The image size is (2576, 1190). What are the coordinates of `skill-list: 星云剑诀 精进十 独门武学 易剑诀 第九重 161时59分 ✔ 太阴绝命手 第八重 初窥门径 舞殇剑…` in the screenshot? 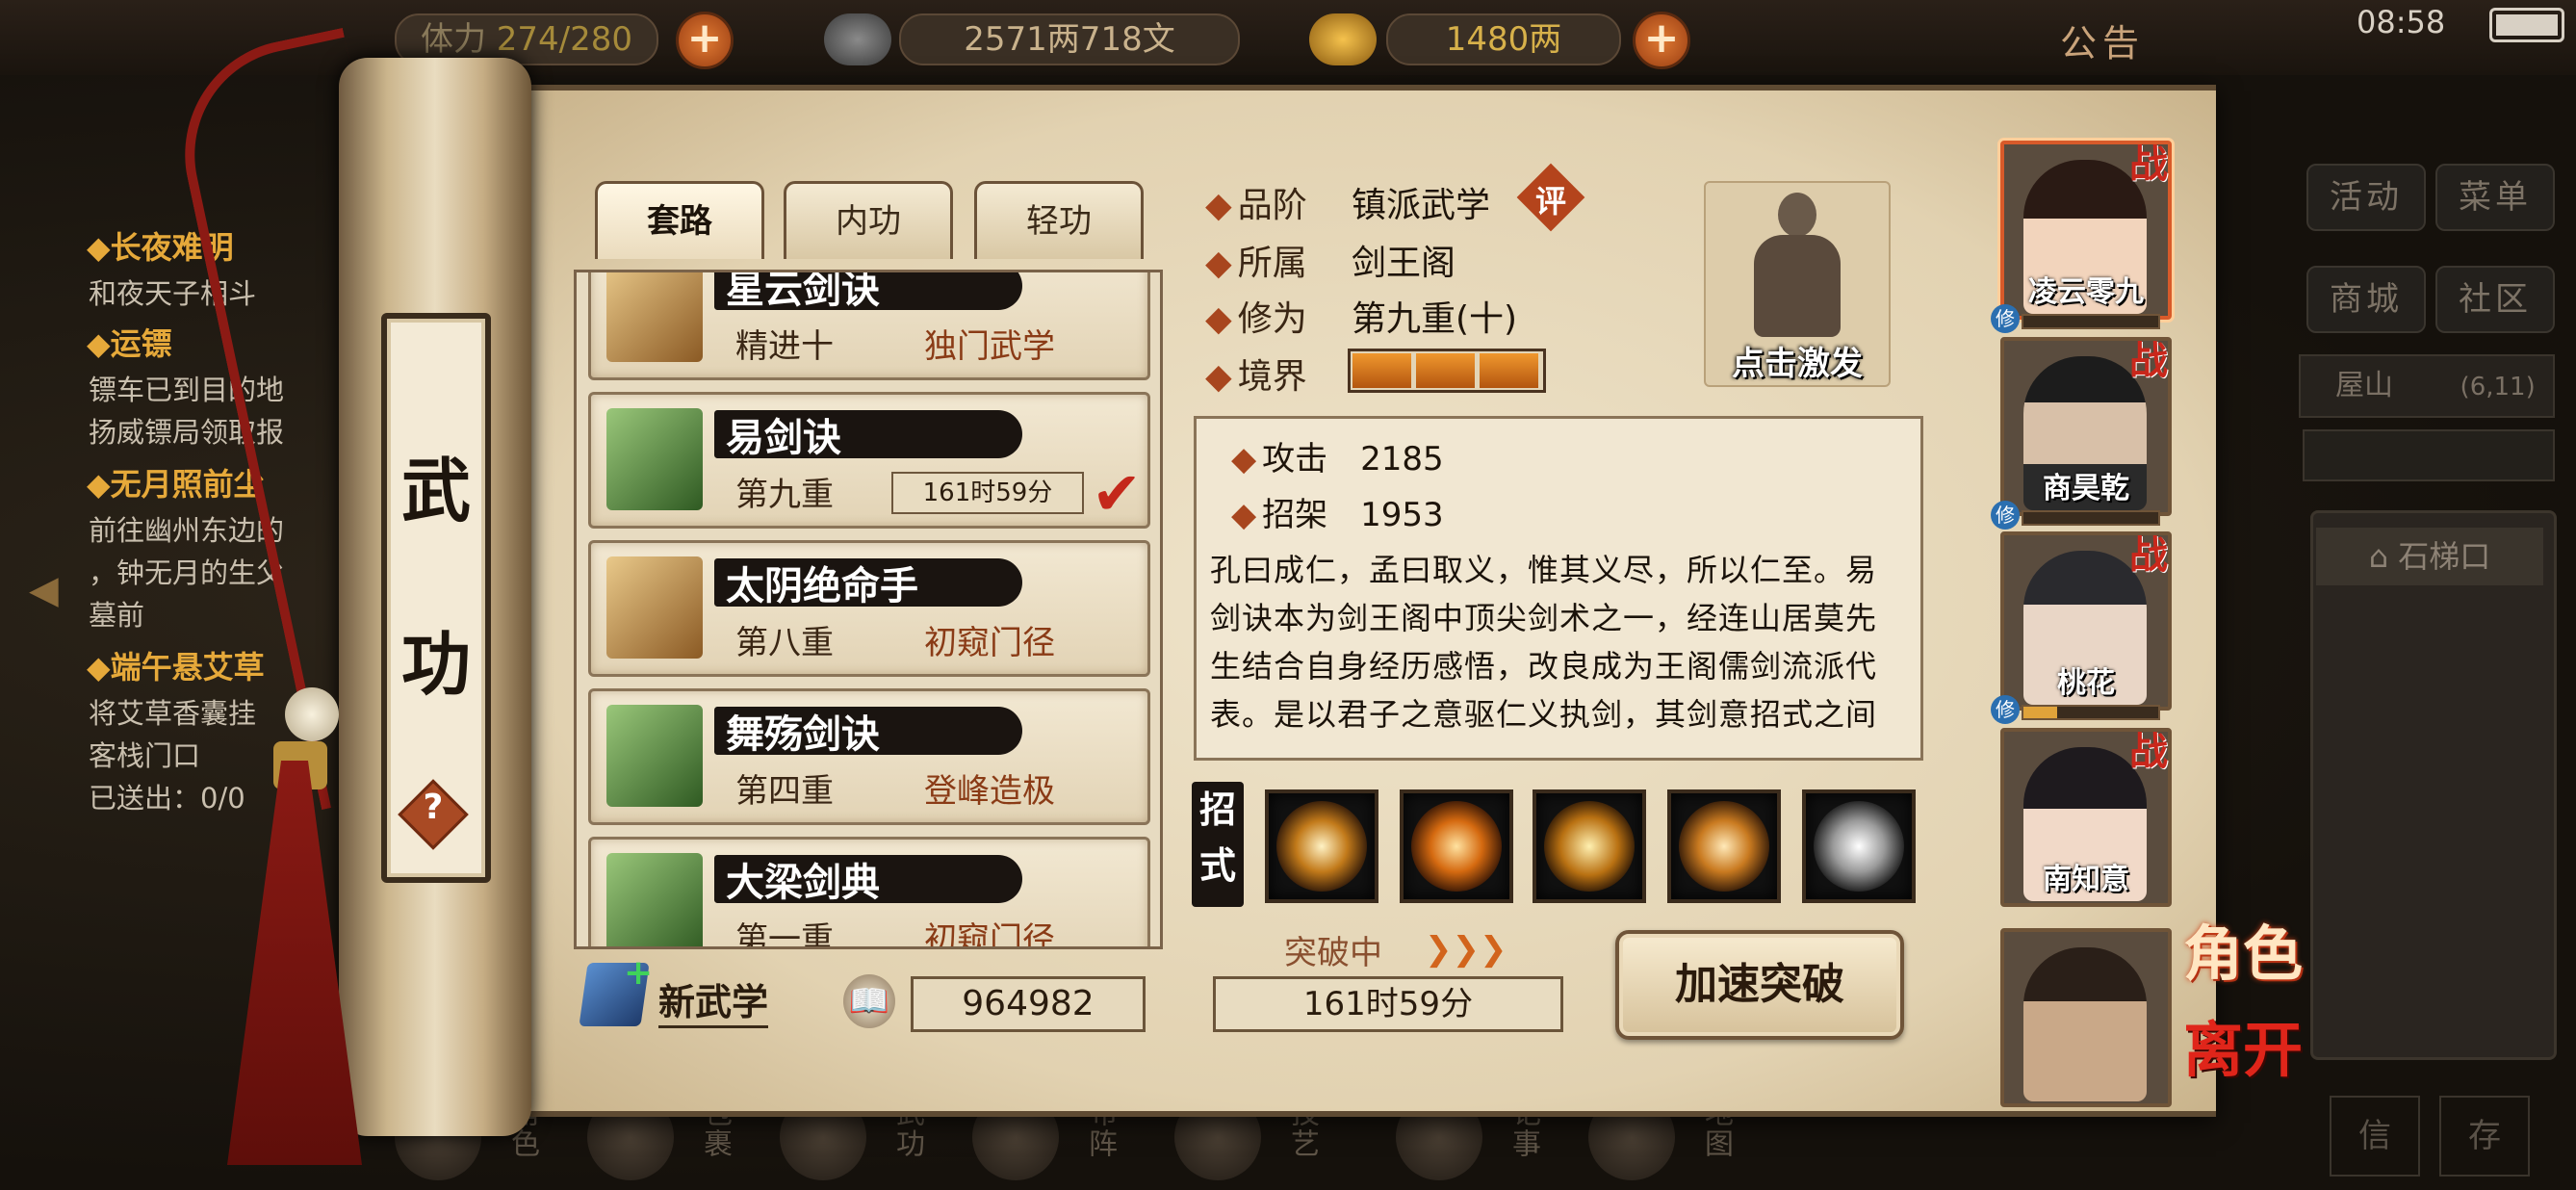 It's located at (869, 610).